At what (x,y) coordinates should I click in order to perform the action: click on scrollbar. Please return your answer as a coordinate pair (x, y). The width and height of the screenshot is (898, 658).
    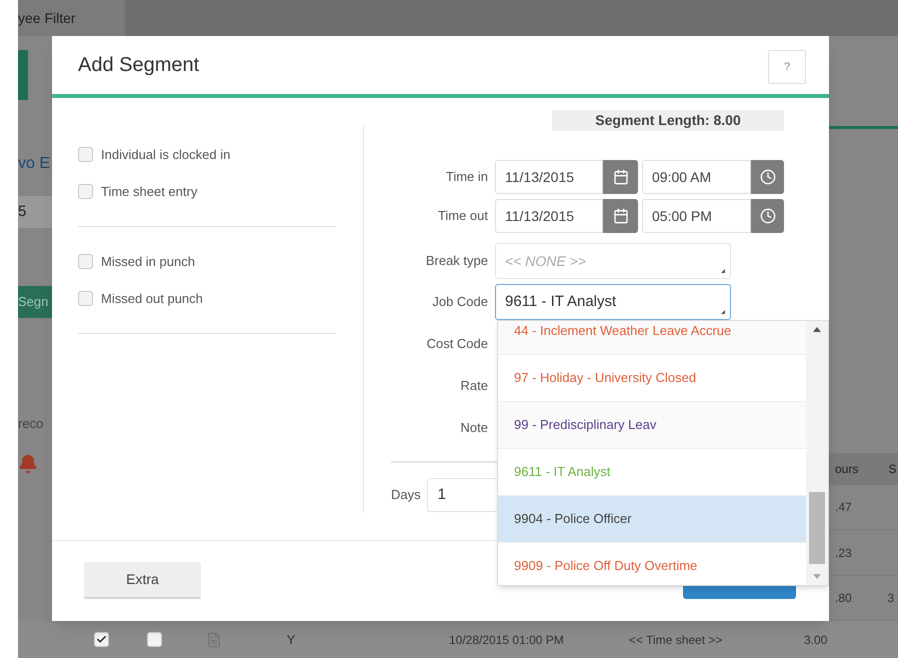
    Looking at the image, I should click on (817, 453).